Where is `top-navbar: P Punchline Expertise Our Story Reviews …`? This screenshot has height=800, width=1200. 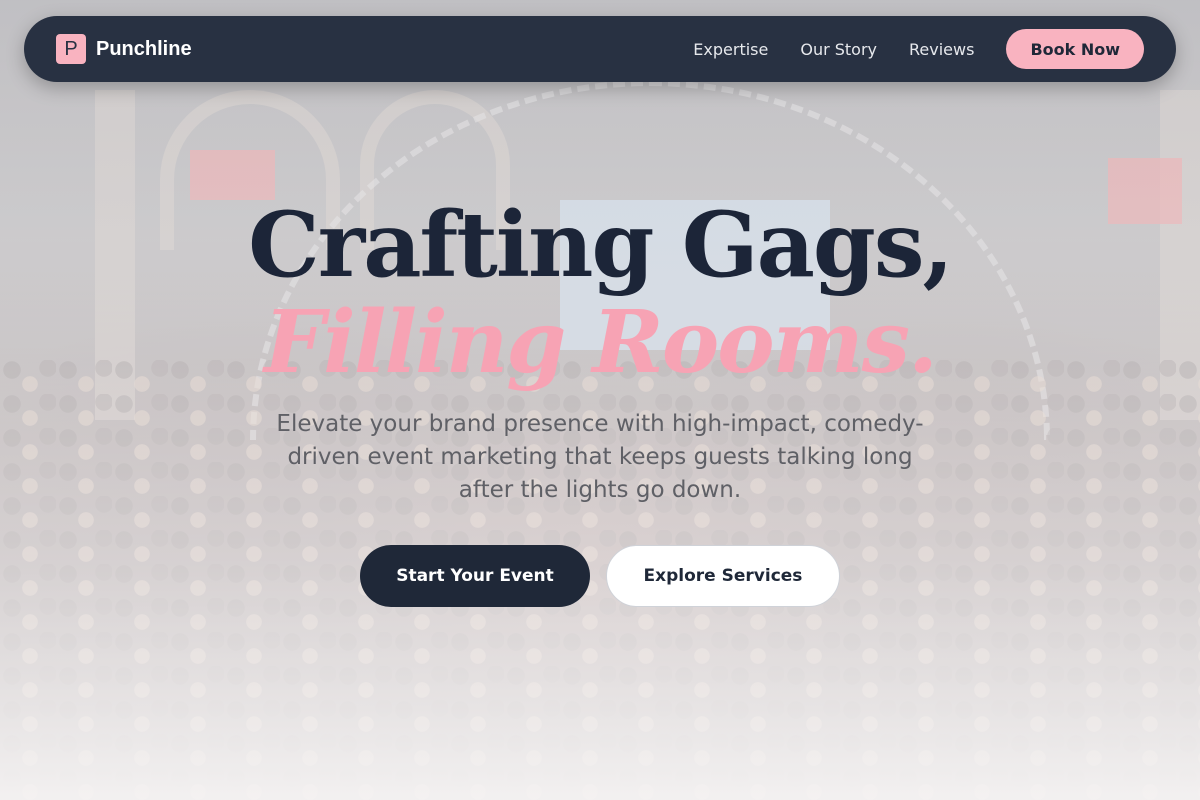
top-navbar: P Punchline Expertise Our Story Reviews … is located at coordinates (600, 49).